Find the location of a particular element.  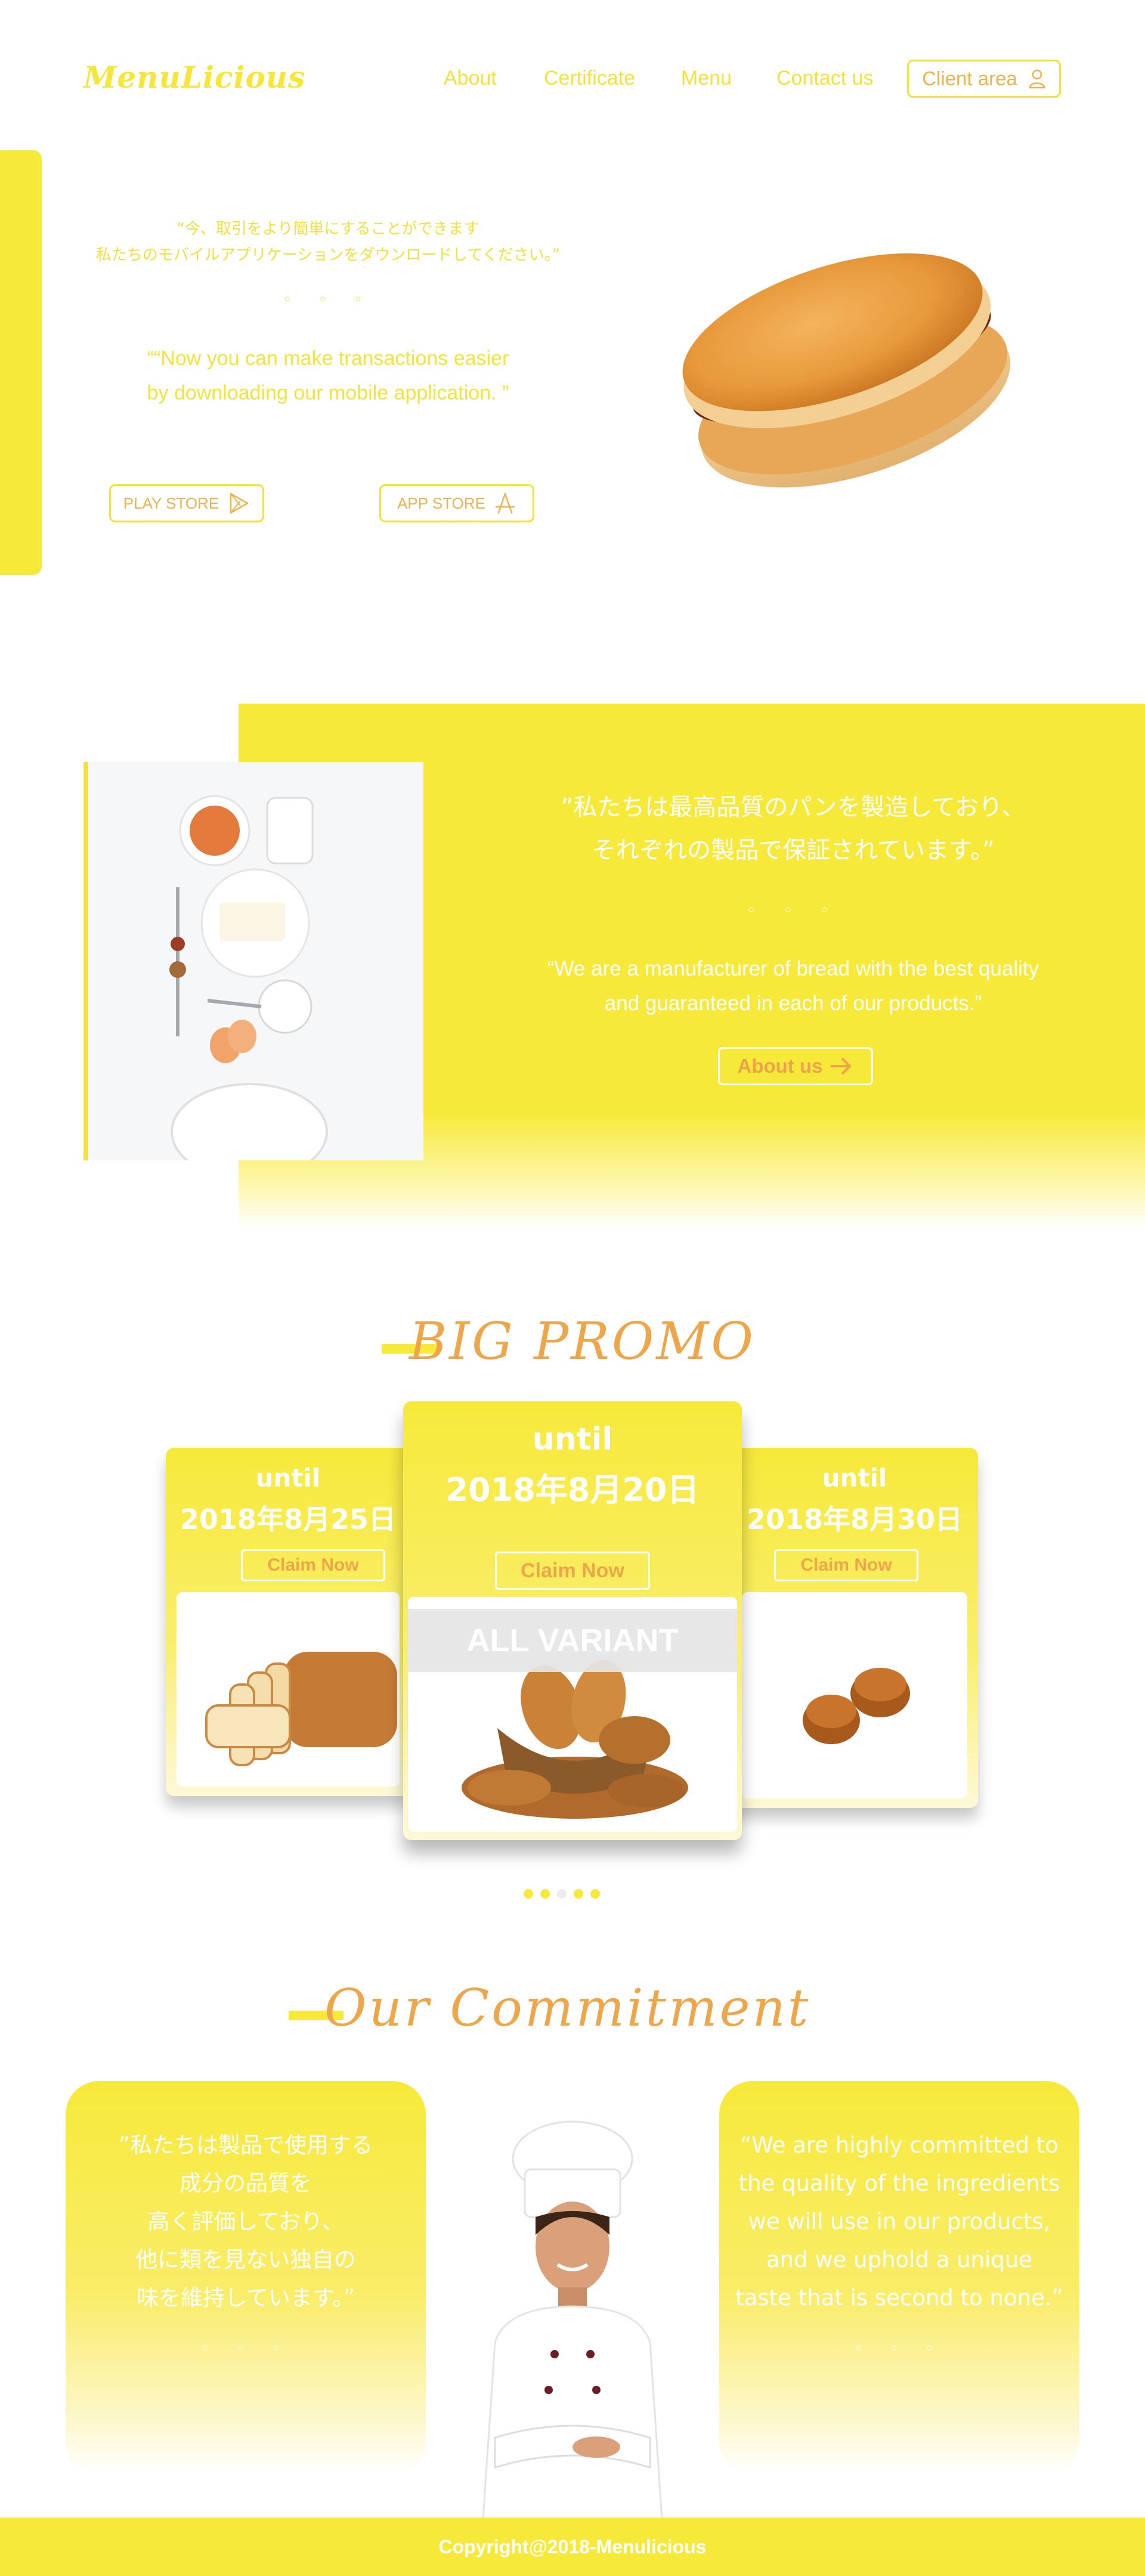

play-store-icon is located at coordinates (239, 503).